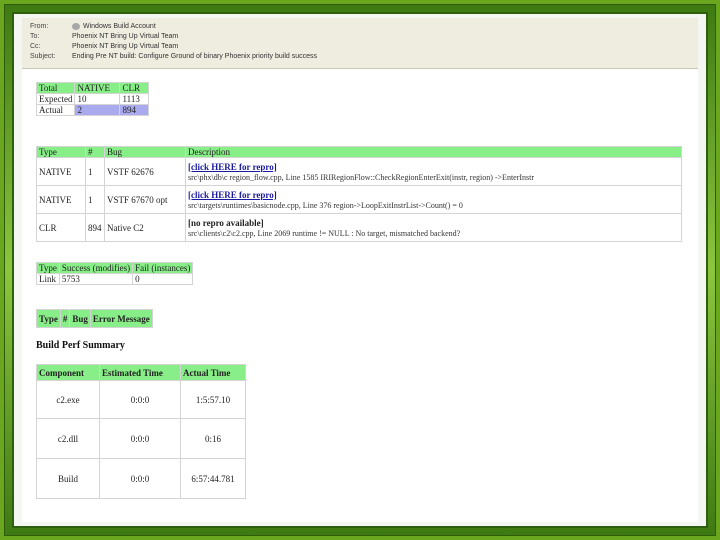  Describe the element at coordinates (48, 279) in the screenshot. I see `table-cell: Link` at that location.